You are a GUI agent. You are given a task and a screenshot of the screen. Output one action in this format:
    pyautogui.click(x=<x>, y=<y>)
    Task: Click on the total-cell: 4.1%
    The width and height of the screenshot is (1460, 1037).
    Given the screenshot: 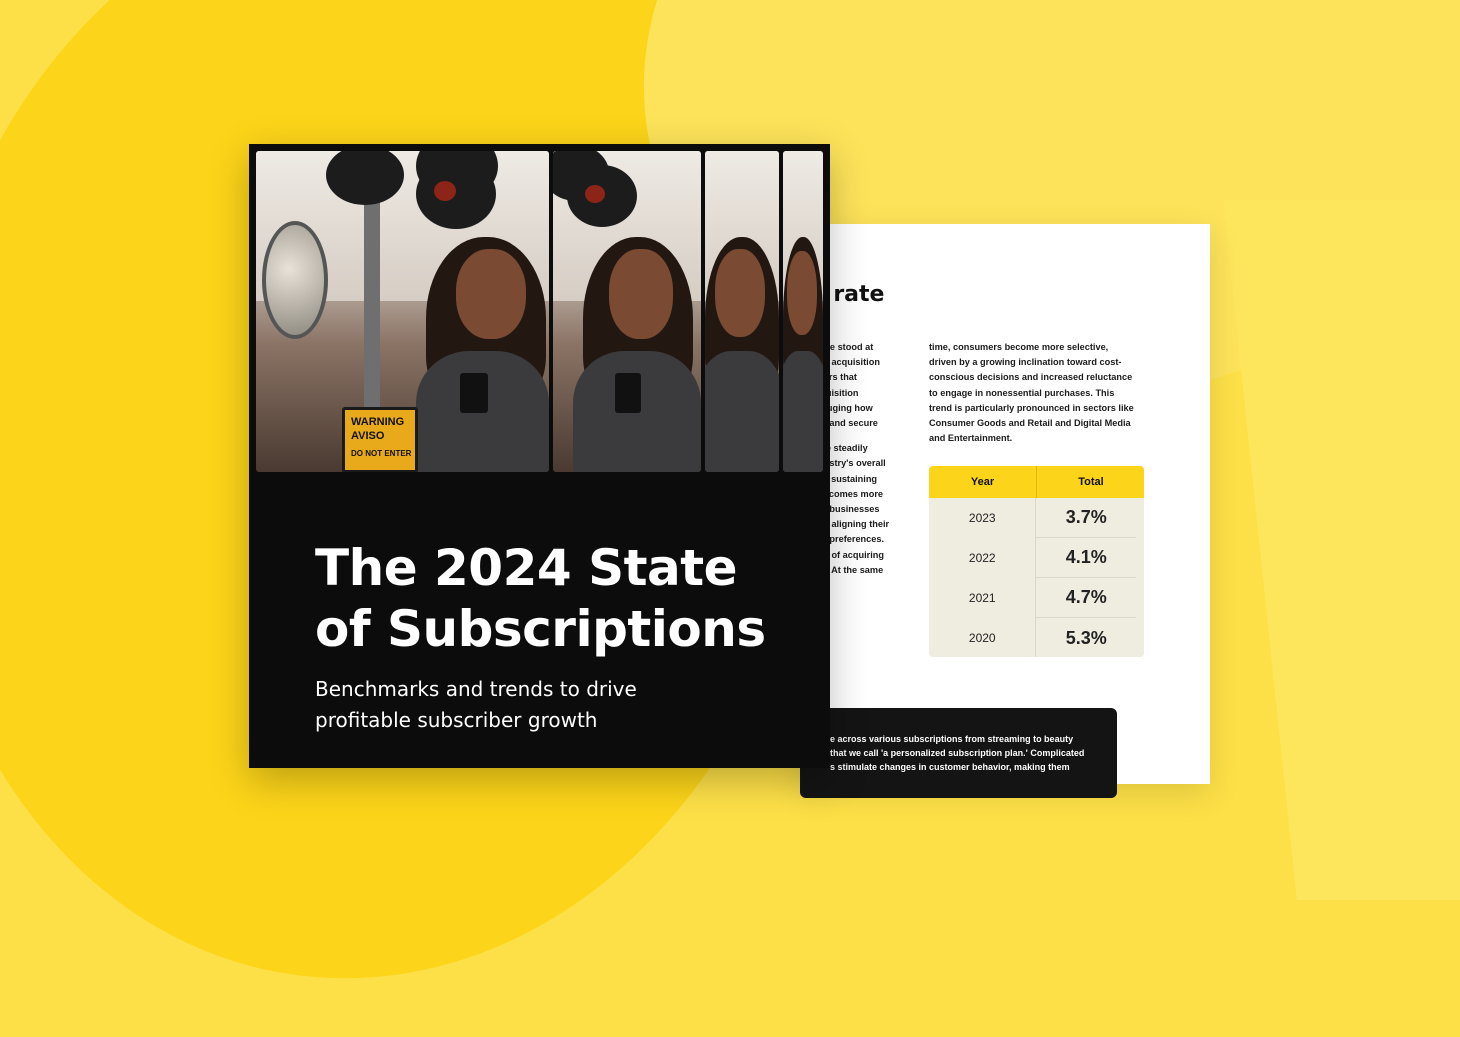 What is the action you would take?
    pyautogui.click(x=1086, y=558)
    